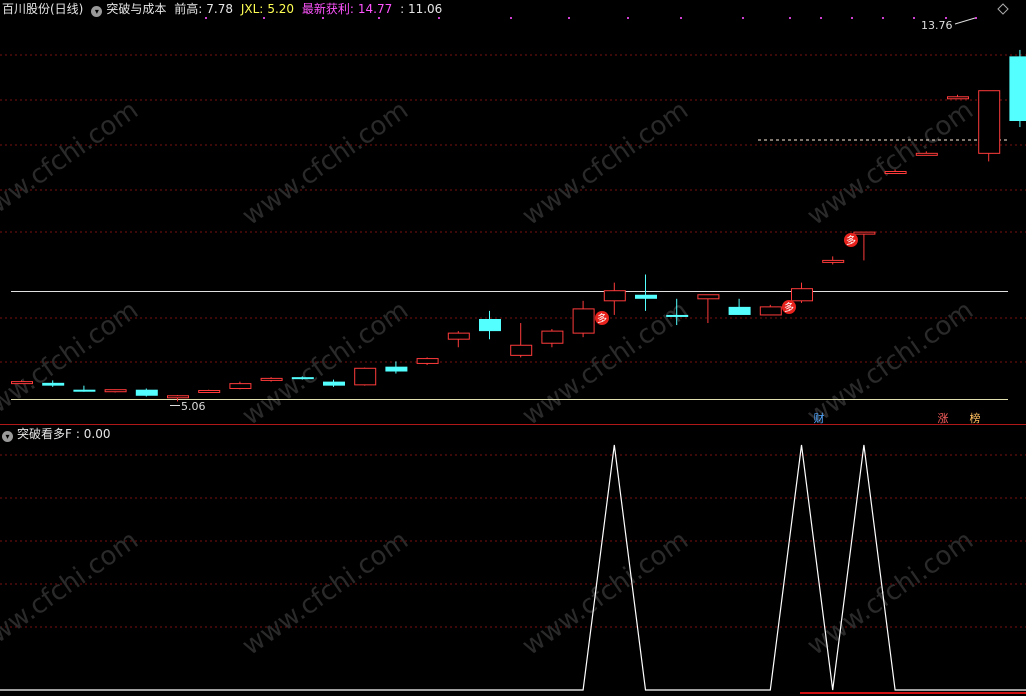 Image resolution: width=1026 pixels, height=696 pixels. I want to click on high-label-arrow, so click(965, 21).